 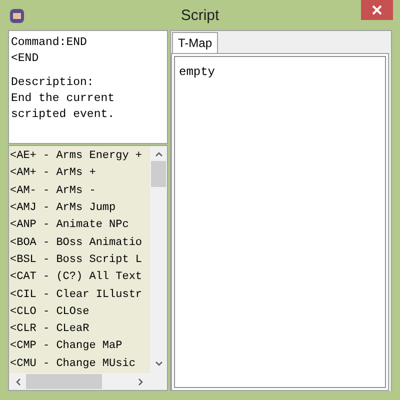 I want to click on command-list-item: <AE+ - Arms Energy +, so click(x=80, y=157).